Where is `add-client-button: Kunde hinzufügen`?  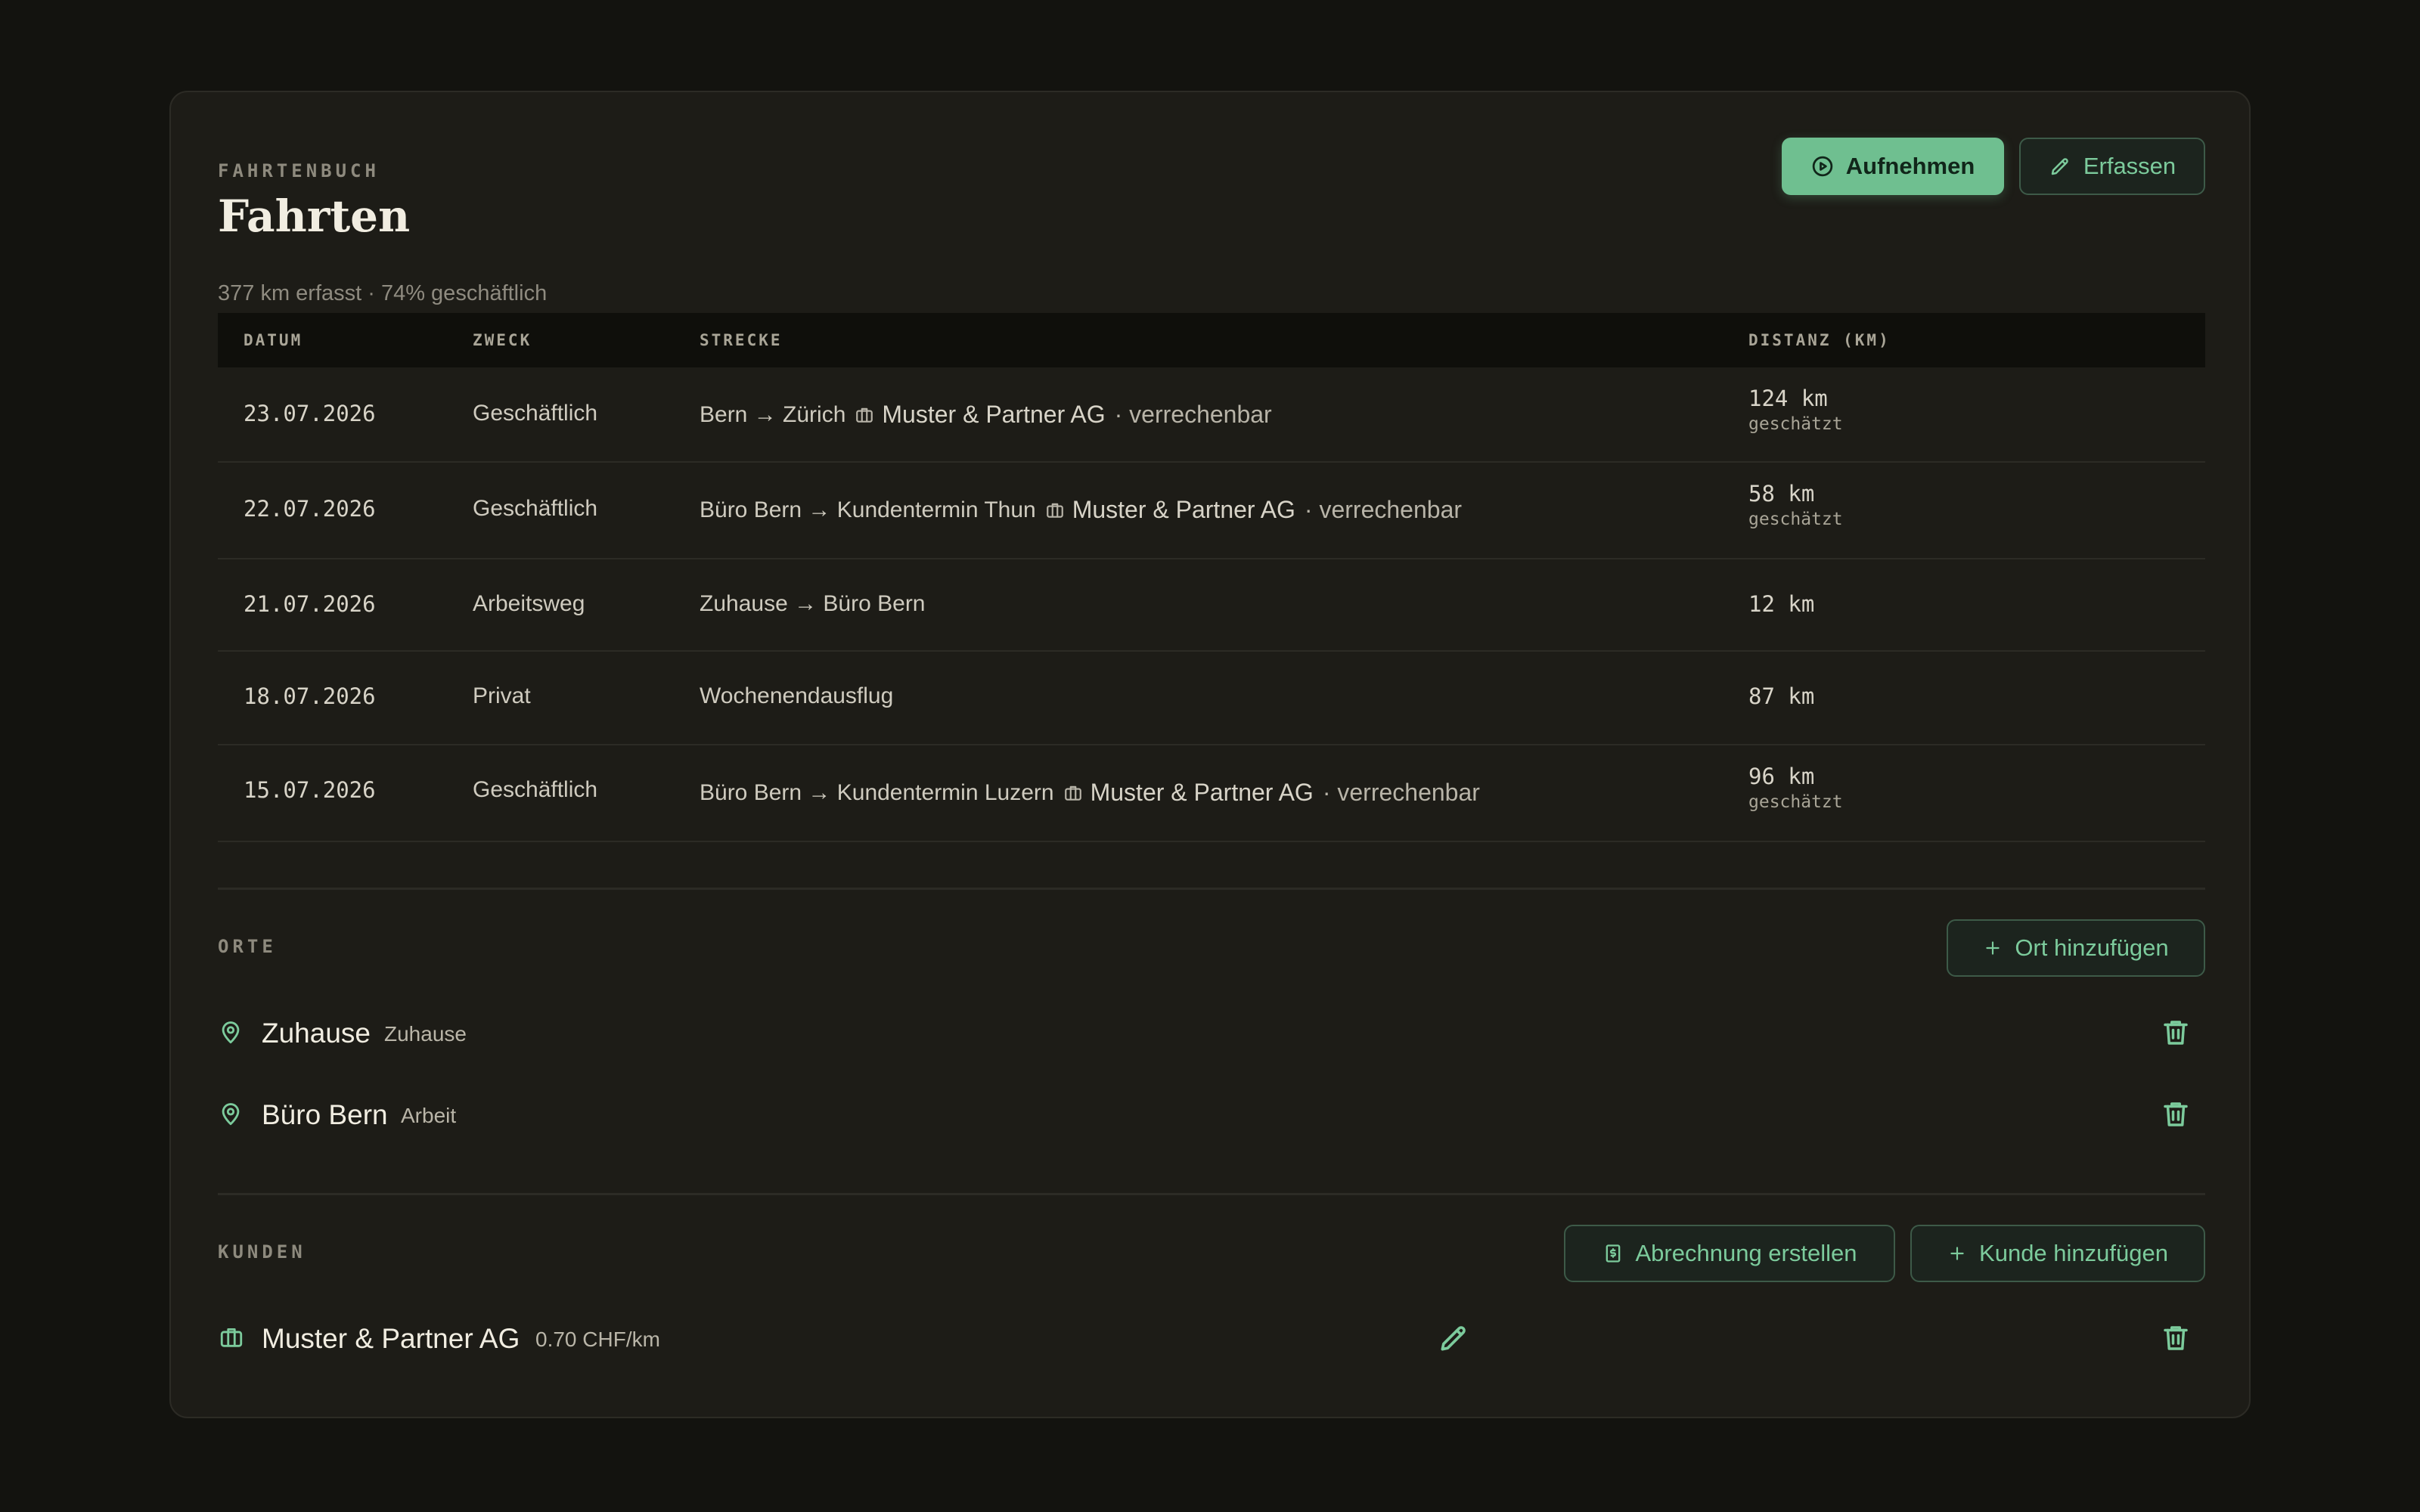 add-client-button: Kunde hinzufügen is located at coordinates (2057, 1253).